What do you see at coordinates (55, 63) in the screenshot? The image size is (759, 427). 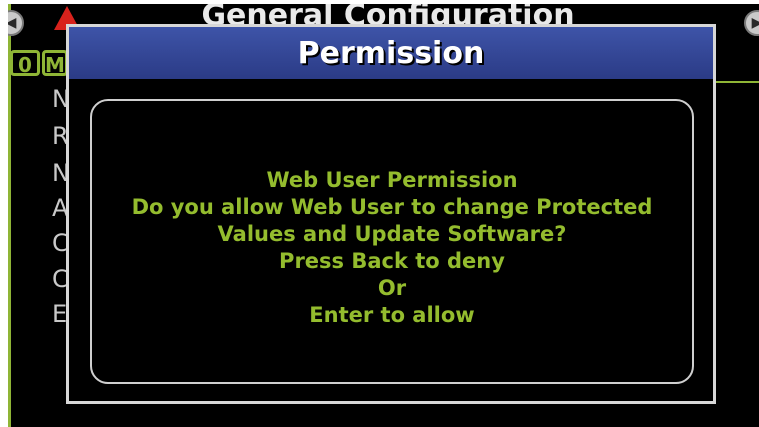 I see `status-badge-m: M` at bounding box center [55, 63].